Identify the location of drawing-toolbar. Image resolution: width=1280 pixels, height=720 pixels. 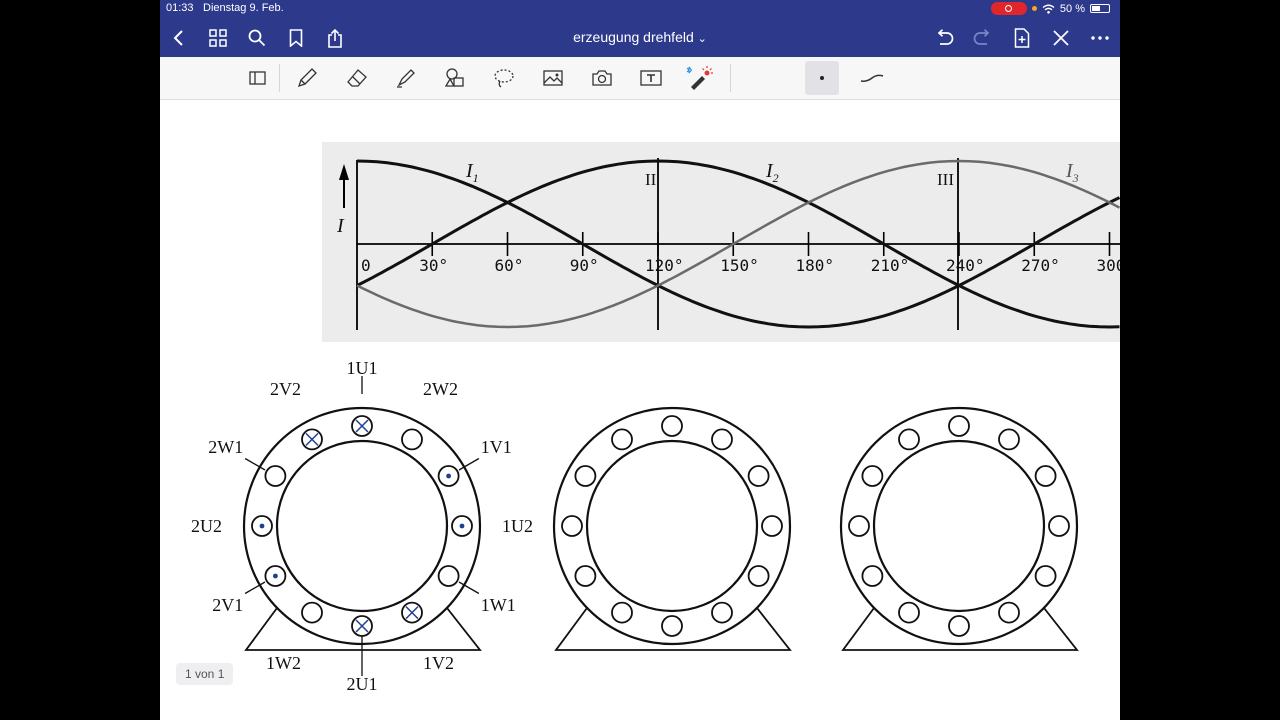
(640, 78).